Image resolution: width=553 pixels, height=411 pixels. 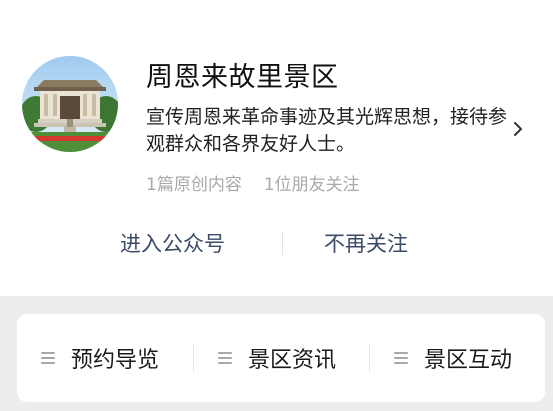 I want to click on building-photo-icon, so click(x=70, y=104).